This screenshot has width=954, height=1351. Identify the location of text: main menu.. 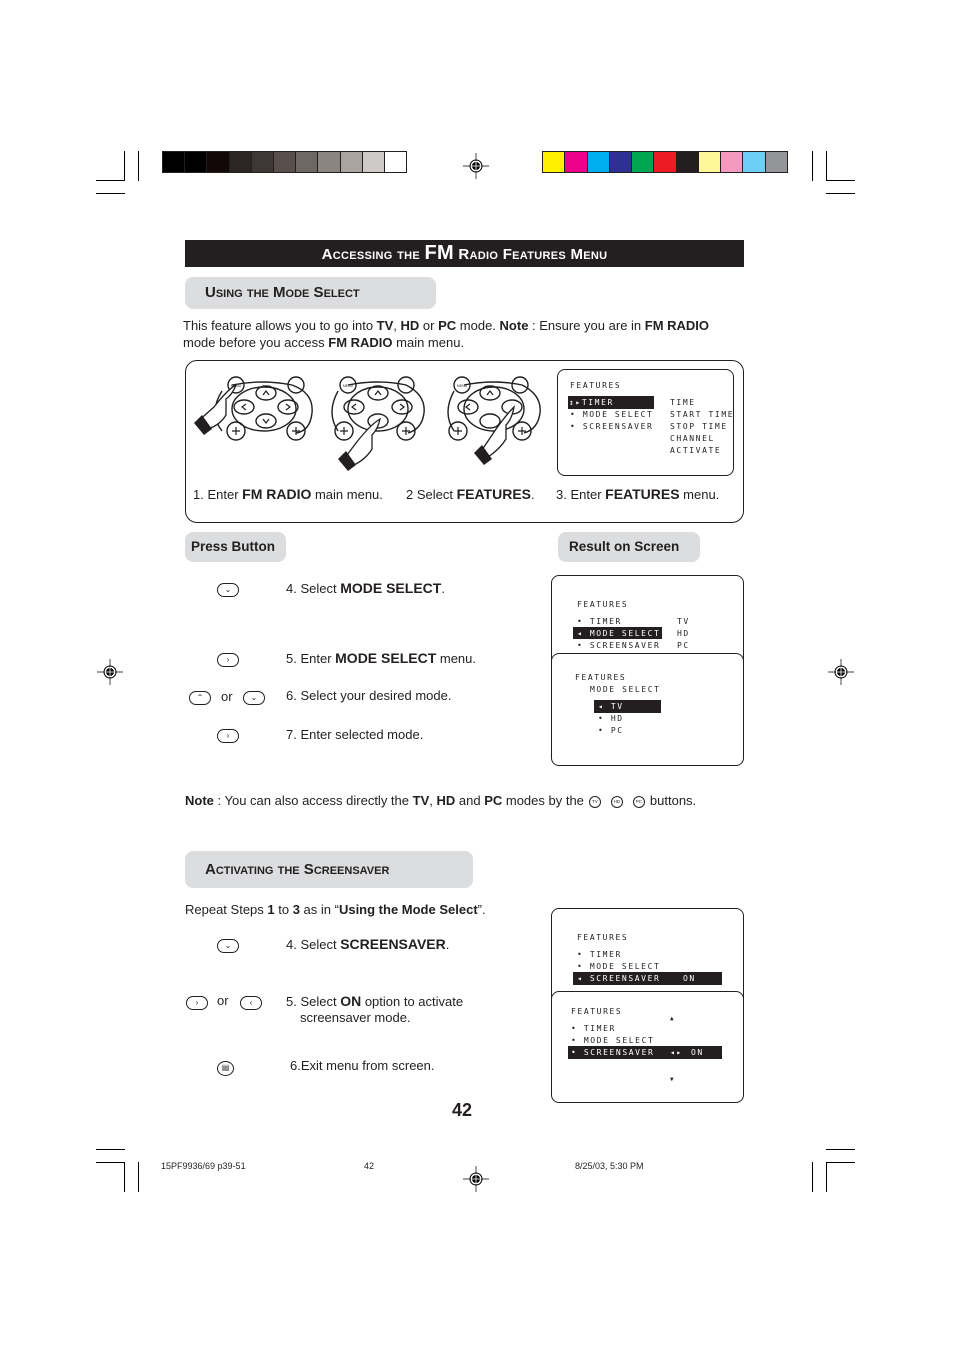
(347, 494).